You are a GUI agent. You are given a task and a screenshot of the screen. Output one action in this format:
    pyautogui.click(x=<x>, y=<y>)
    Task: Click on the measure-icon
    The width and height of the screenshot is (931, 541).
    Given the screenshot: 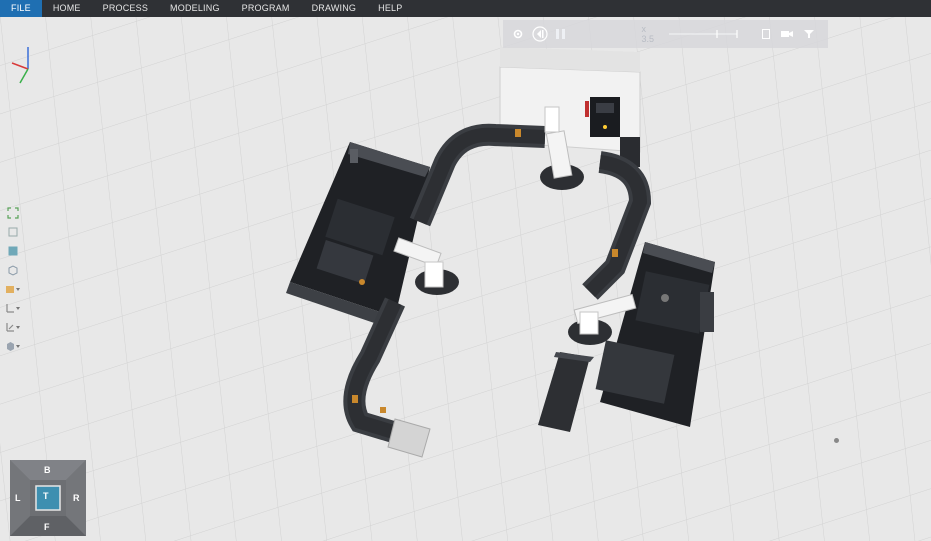 What is the action you would take?
    pyautogui.click(x=13, y=327)
    